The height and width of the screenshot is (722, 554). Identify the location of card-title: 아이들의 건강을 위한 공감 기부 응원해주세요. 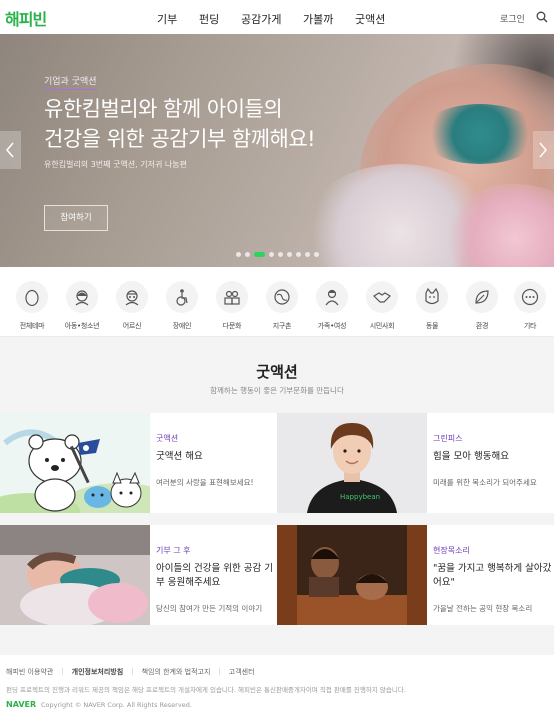
(214, 575).